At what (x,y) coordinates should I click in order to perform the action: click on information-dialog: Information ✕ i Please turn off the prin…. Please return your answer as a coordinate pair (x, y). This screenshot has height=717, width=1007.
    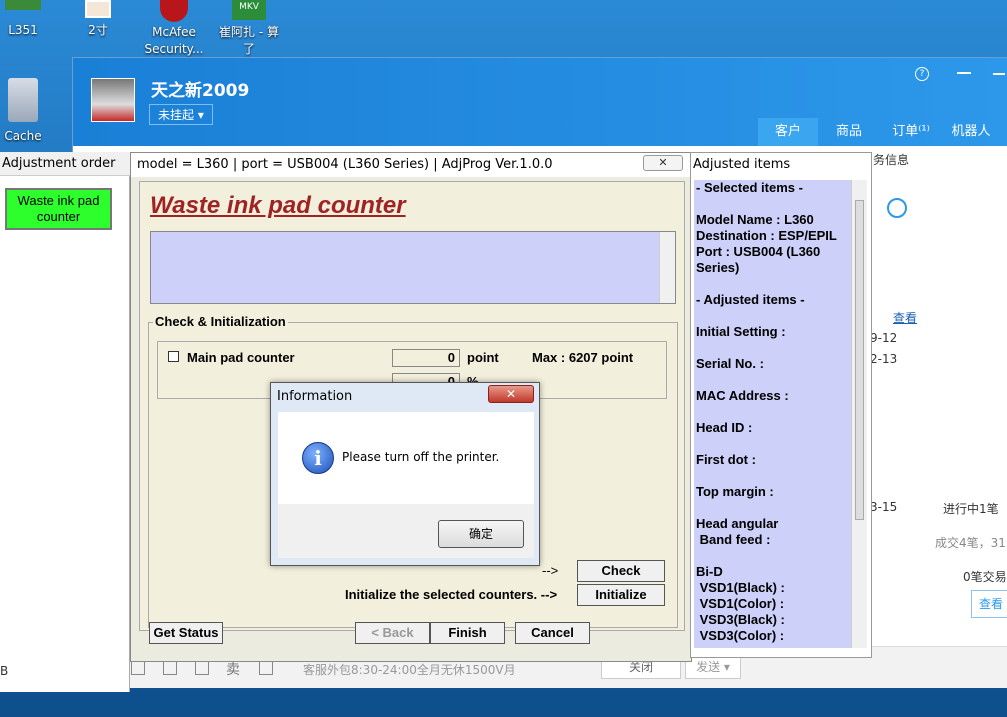
    Looking at the image, I should click on (405, 474).